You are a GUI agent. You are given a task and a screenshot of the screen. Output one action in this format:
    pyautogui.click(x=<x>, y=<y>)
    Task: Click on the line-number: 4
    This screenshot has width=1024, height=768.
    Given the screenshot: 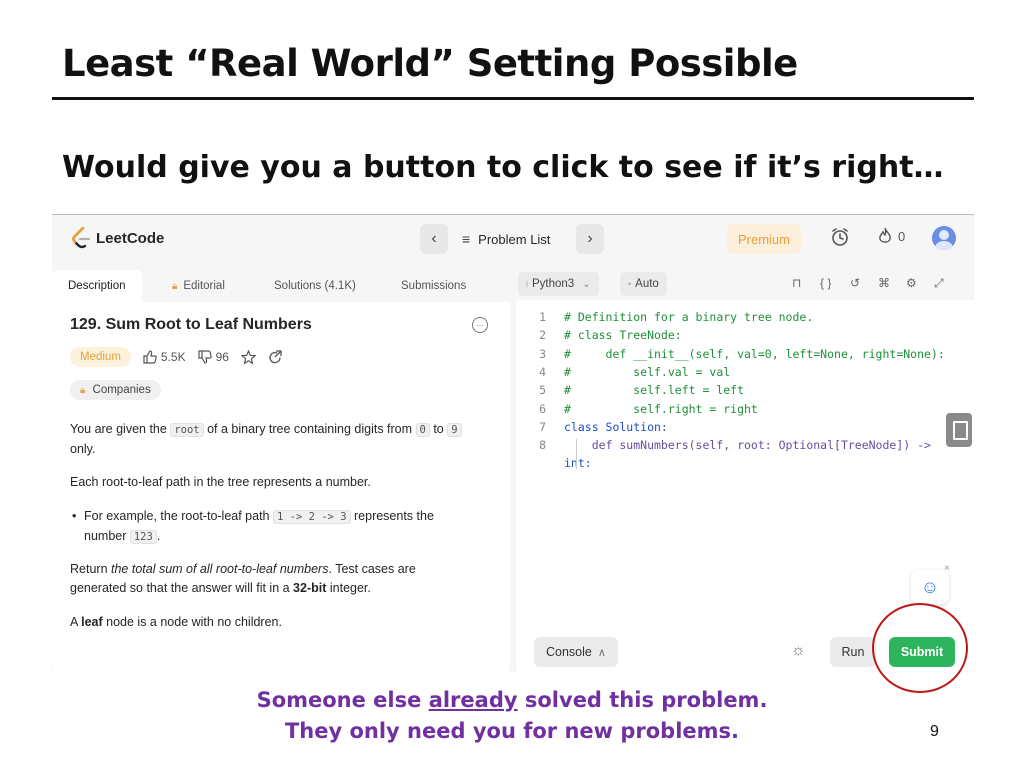 What is the action you would take?
    pyautogui.click(x=542, y=371)
    